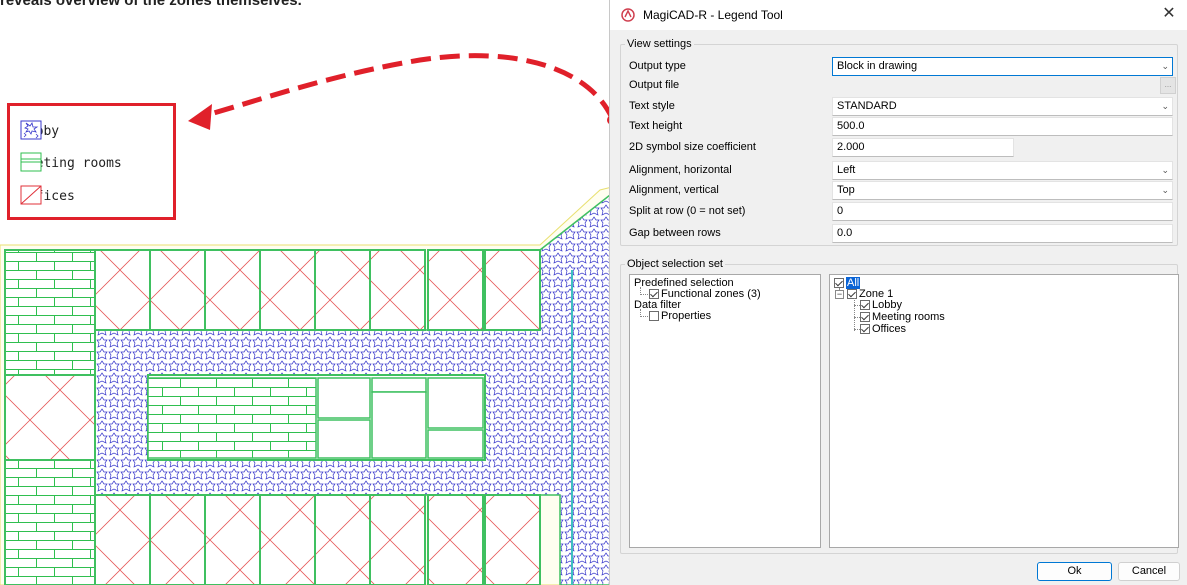 The image size is (1187, 585). I want to click on setting-label: Split at row (0 = not set), so click(687, 211).